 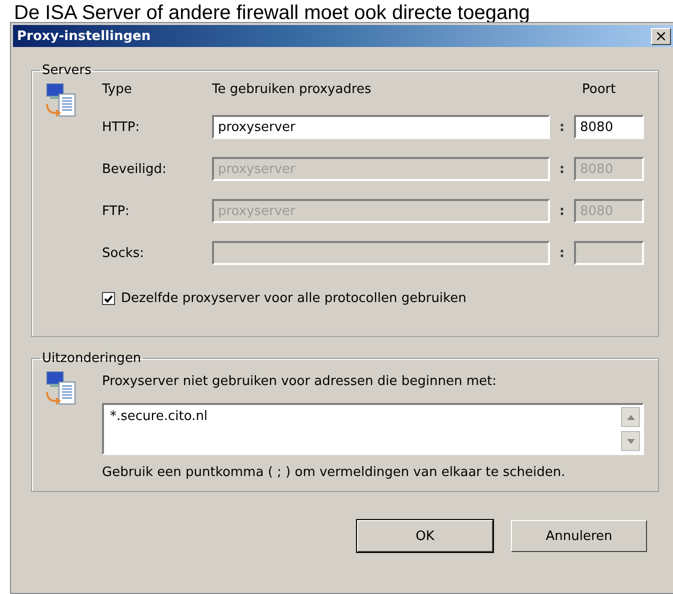 I want to click on background-text: De ISA Server of andere firewall moet ook directe toegang, so click(x=272, y=13).